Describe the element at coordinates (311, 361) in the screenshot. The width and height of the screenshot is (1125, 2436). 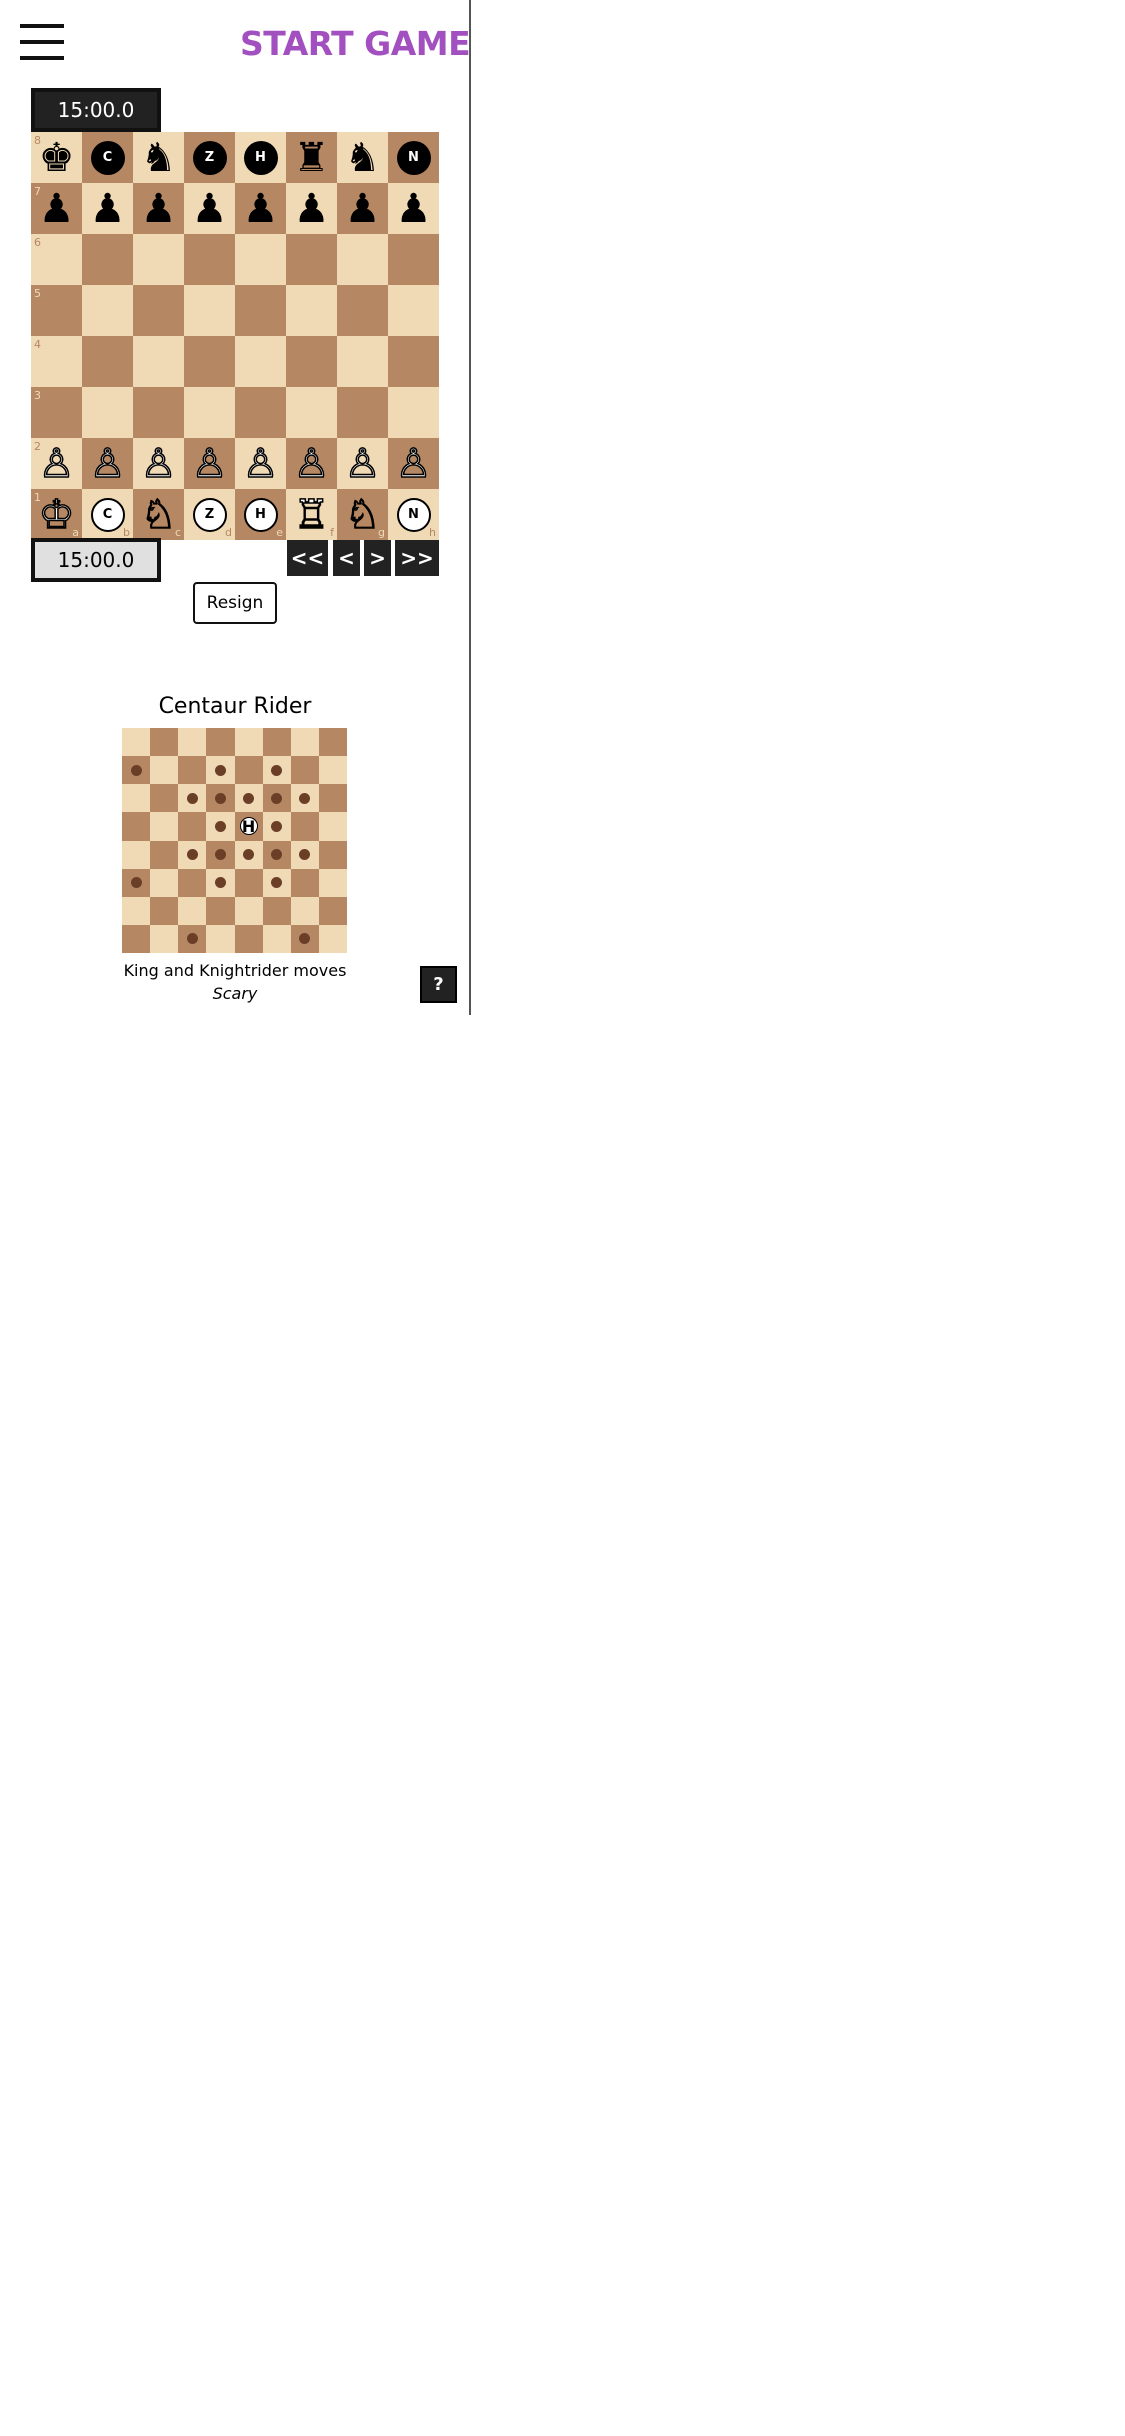
I see `square-f4` at that location.